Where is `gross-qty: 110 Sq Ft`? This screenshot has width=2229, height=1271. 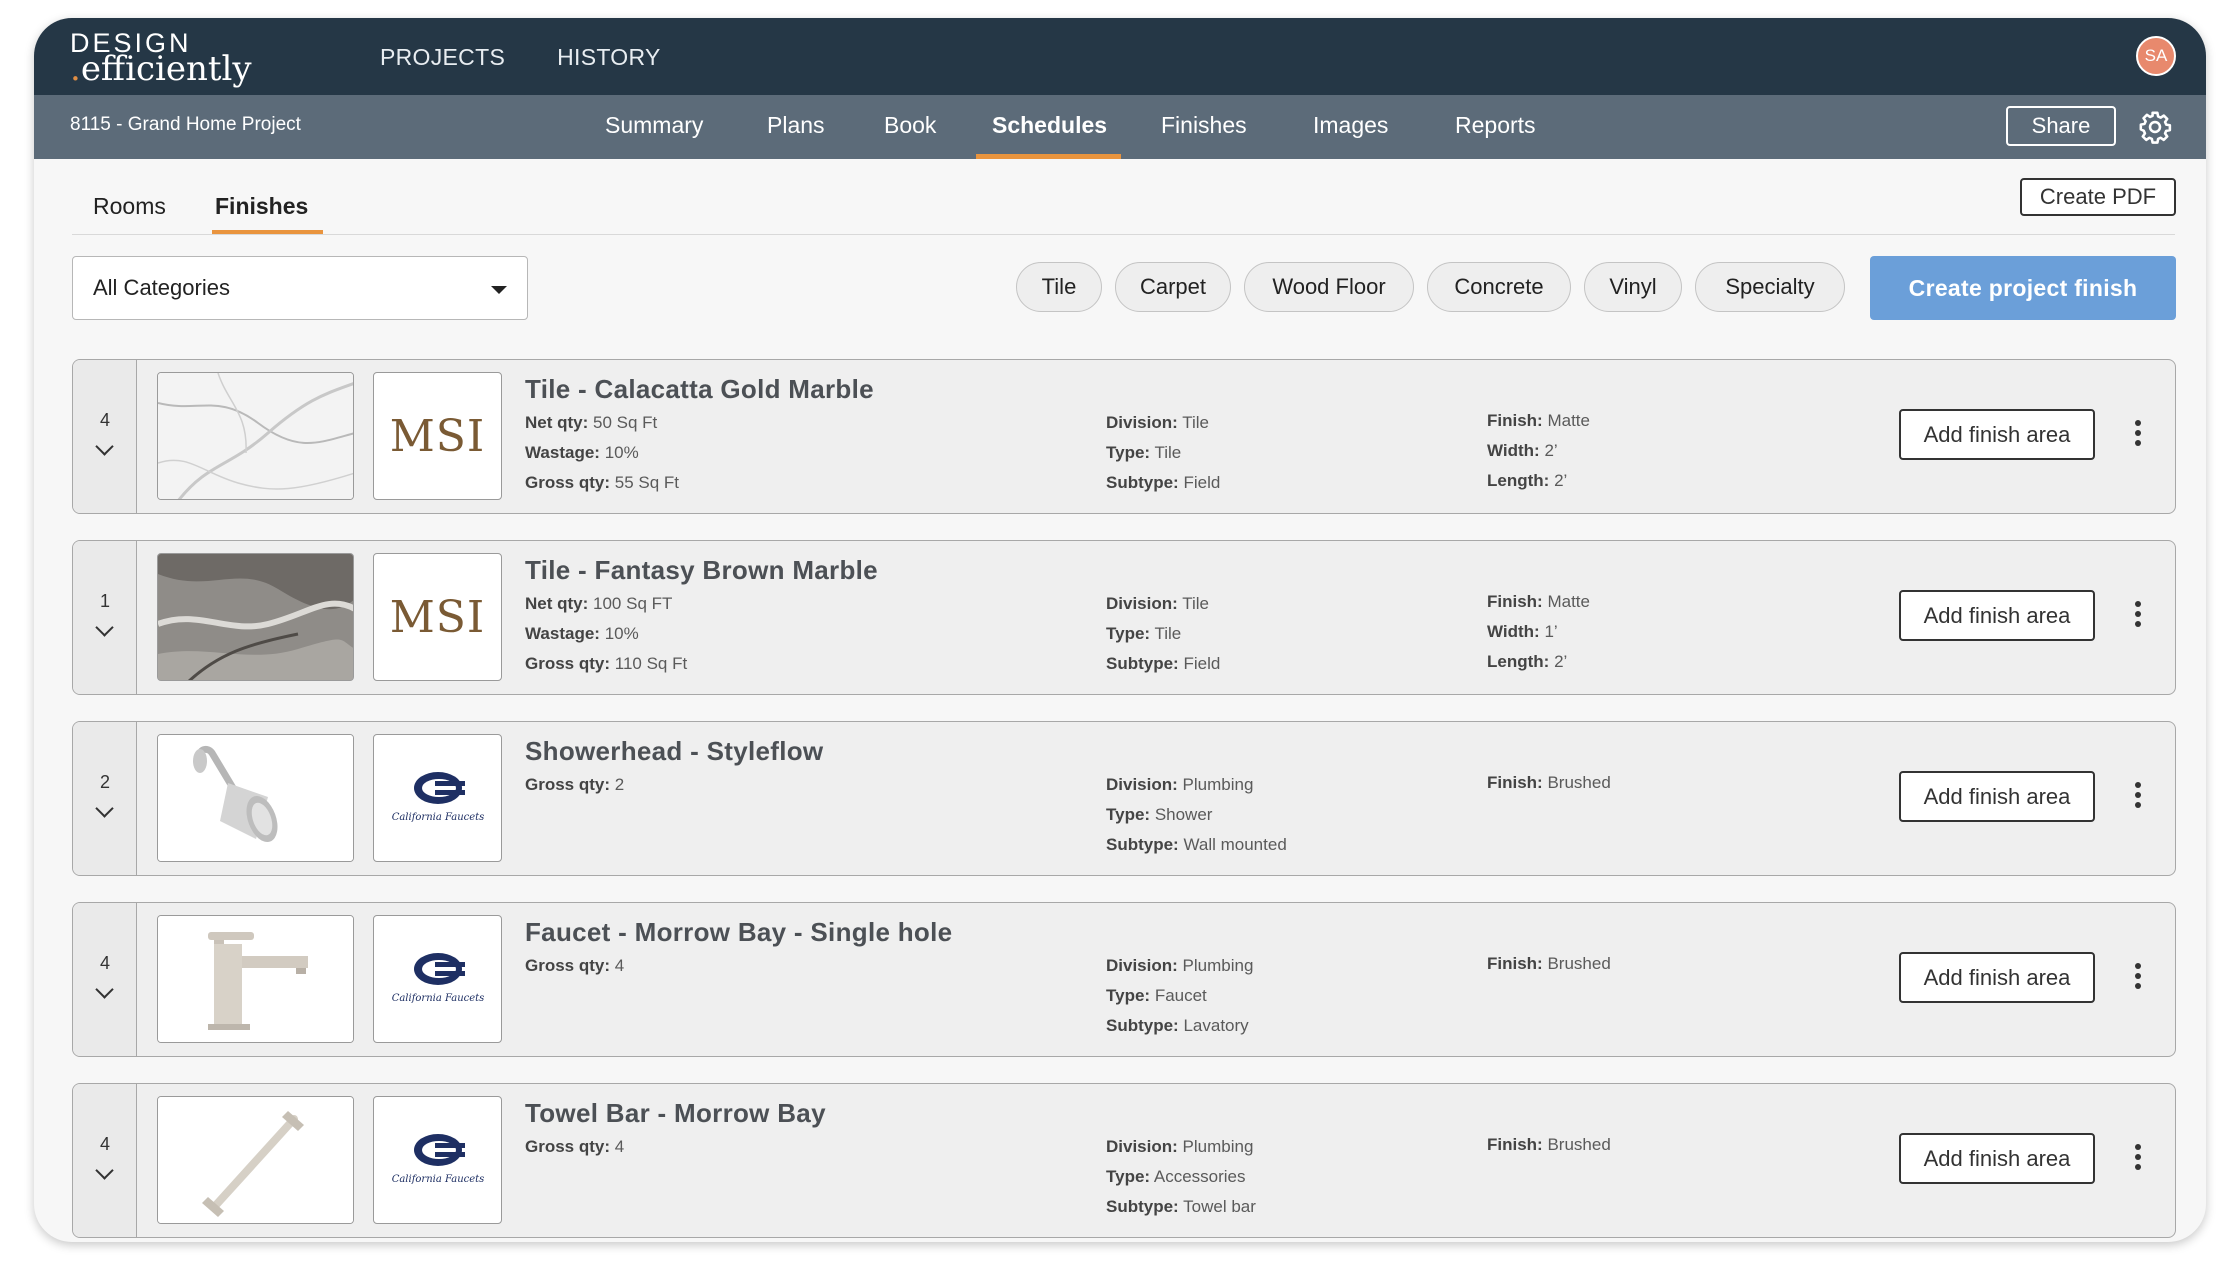
gross-qty: 110 Sq Ft is located at coordinates (651, 663).